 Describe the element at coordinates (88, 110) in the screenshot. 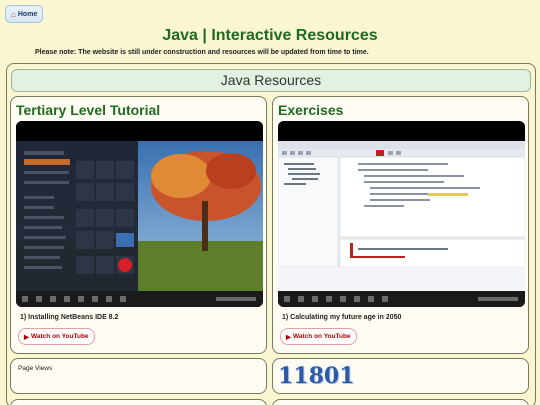

I see `tutorial-card-heading: Tertiary Level Tutorial` at that location.